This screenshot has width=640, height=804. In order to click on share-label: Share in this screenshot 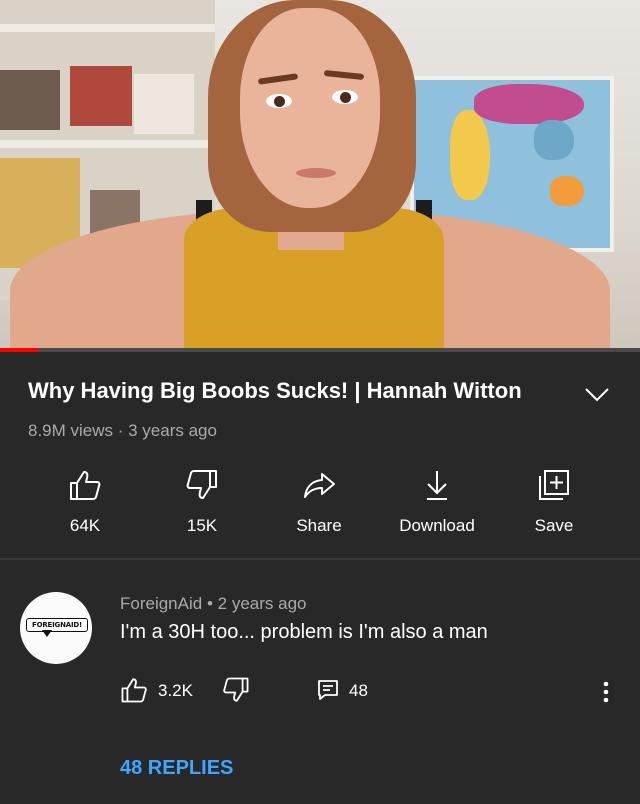, I will do `click(319, 525)`.